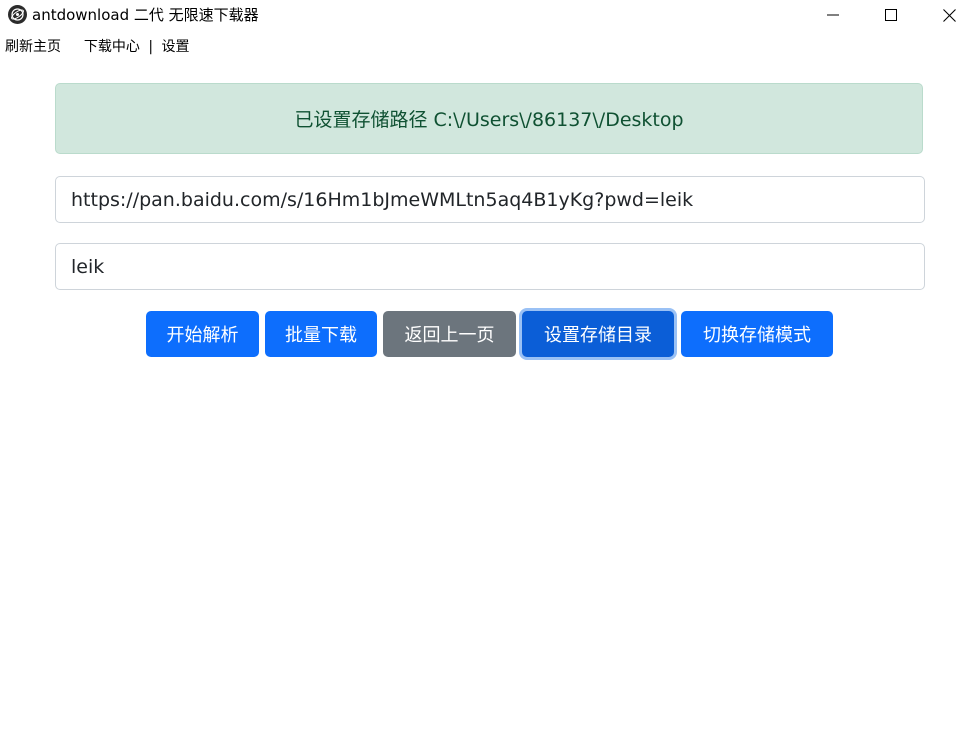 The height and width of the screenshot is (736, 979). What do you see at coordinates (757, 334) in the screenshot?
I see `switch-storage-mode-button: 切换存储模式` at bounding box center [757, 334].